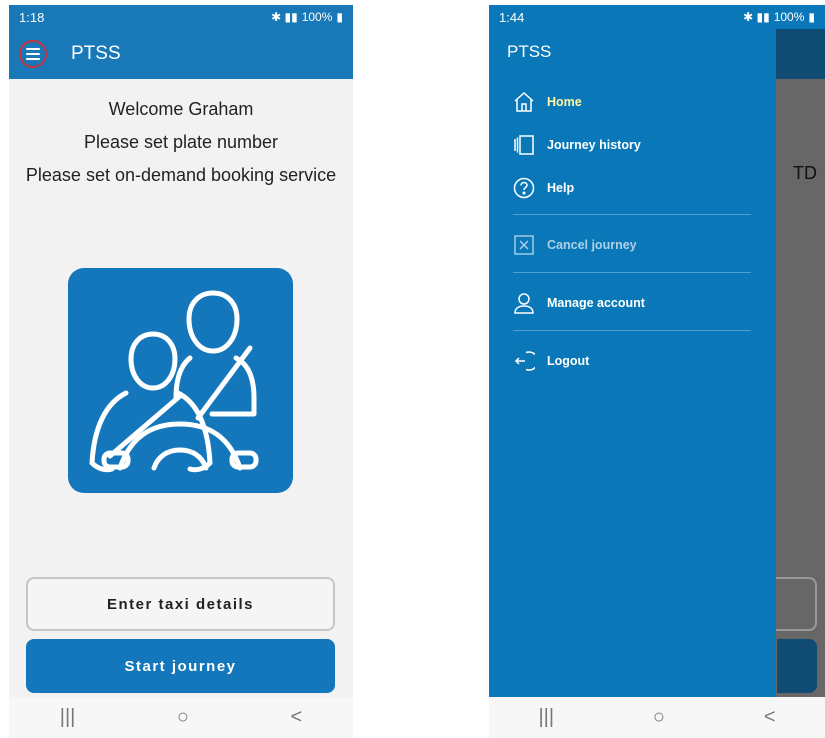 The image size is (825, 738). I want to click on logout-icon, so click(524, 361).